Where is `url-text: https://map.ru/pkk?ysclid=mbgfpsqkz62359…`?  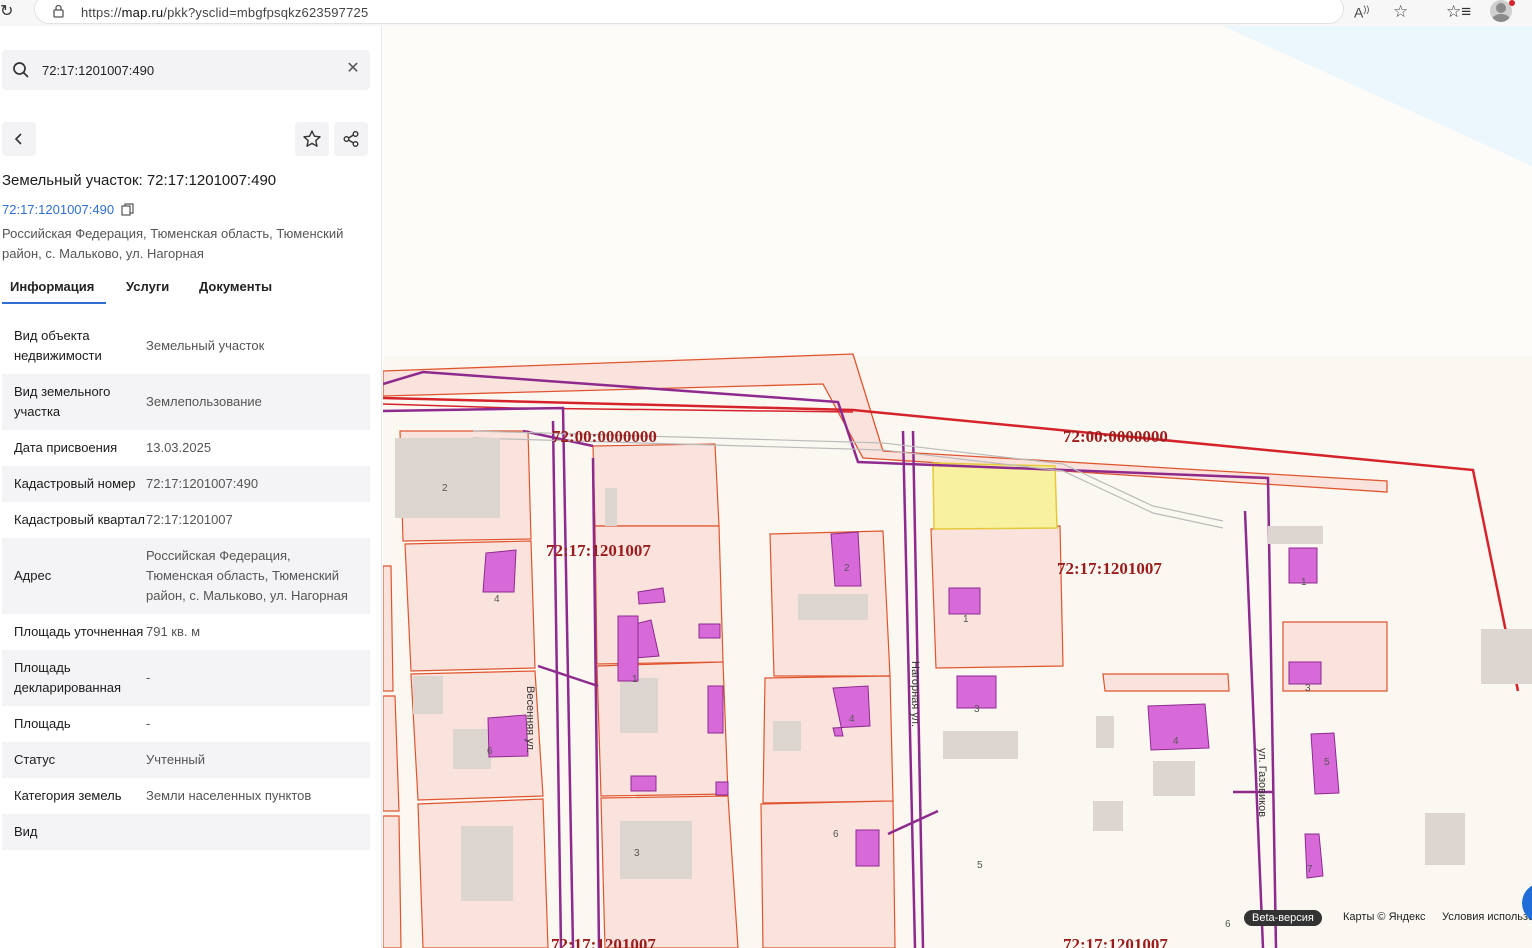 url-text: https://map.ru/pkk?ysclid=mbgfpsqkz62359… is located at coordinates (225, 12).